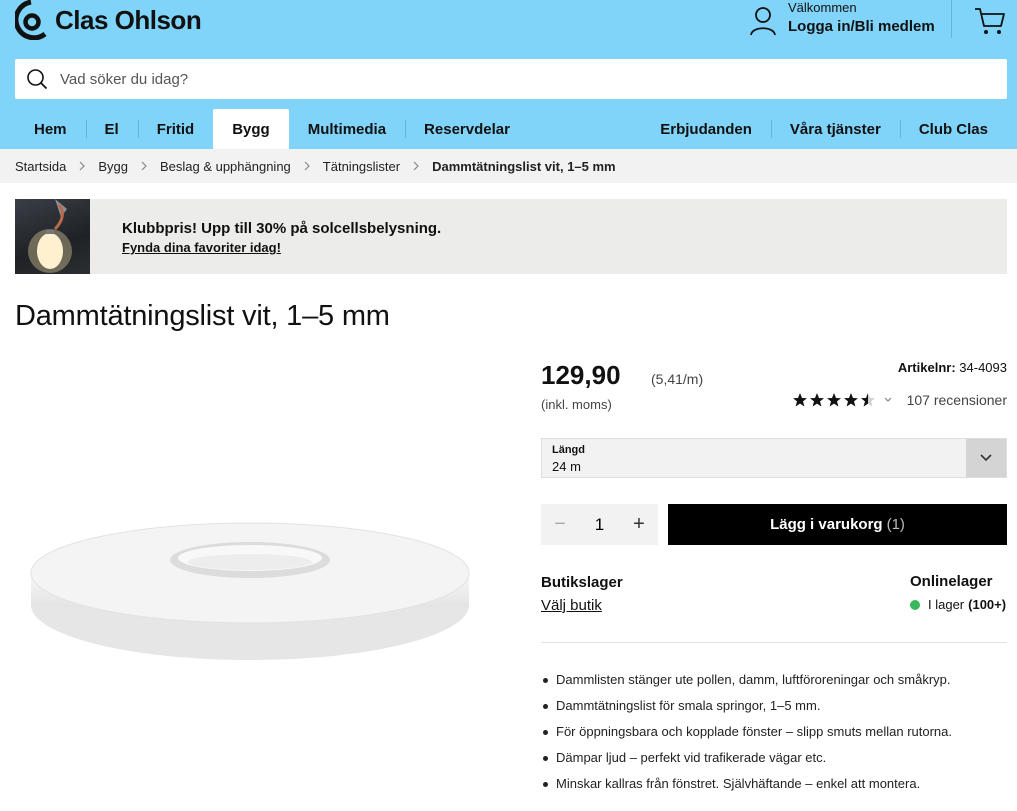  I want to click on variant-value: 24 m, so click(566, 466).